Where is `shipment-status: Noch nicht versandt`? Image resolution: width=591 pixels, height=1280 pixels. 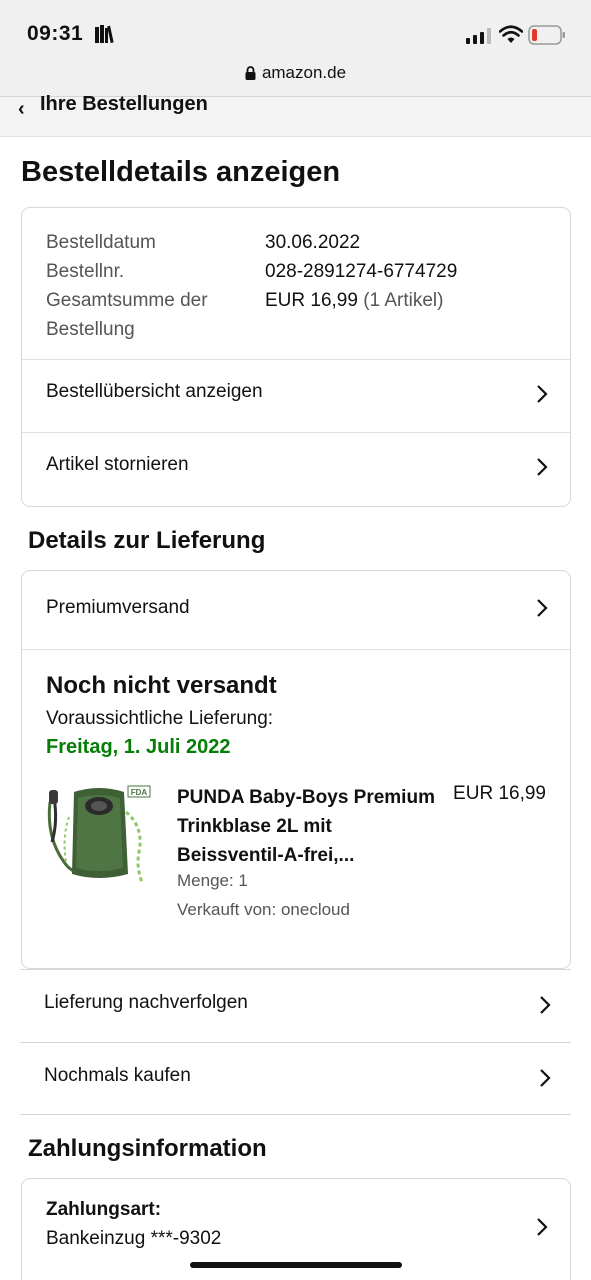
shipment-status: Noch nicht versandt is located at coordinates (161, 685).